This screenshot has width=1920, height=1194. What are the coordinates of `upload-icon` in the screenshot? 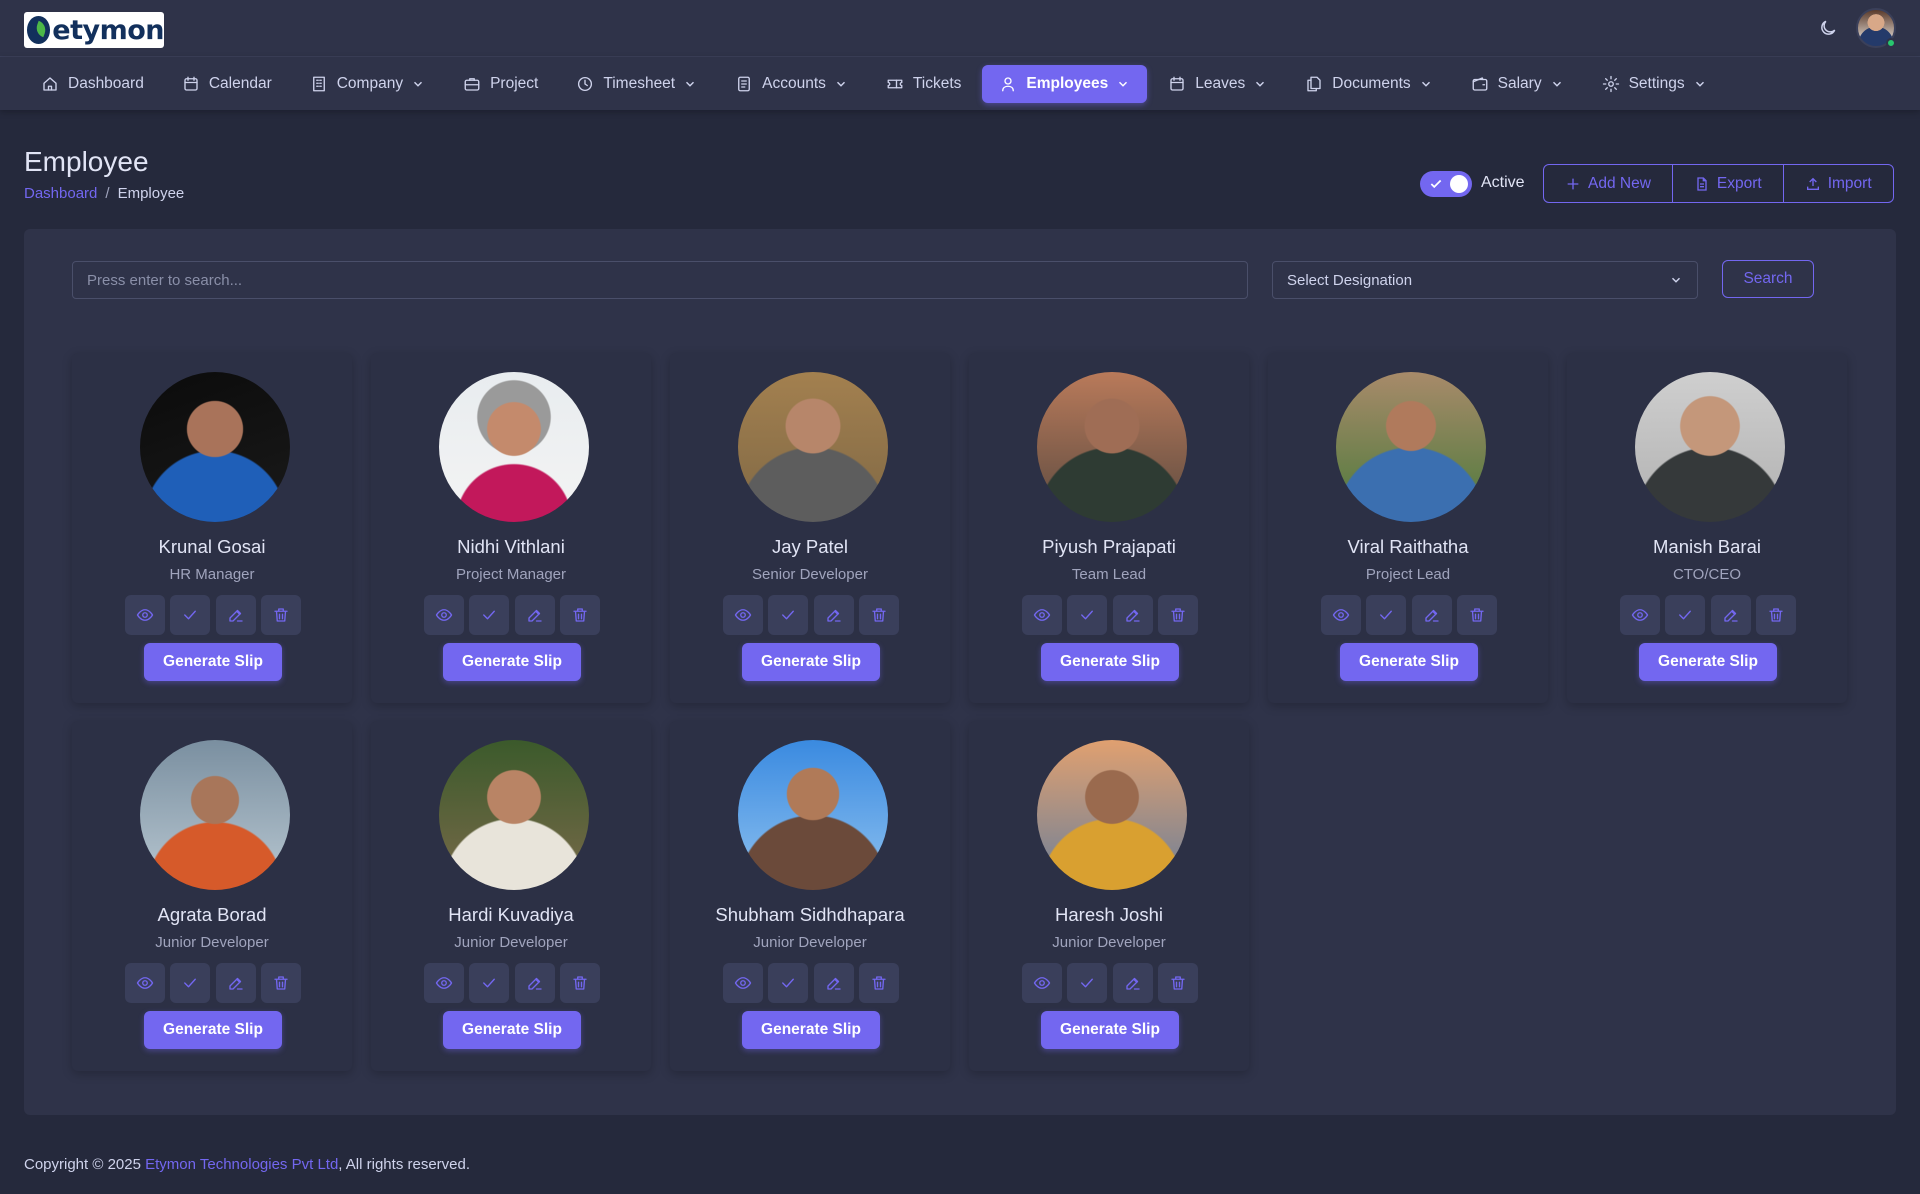 It's located at (1812, 183).